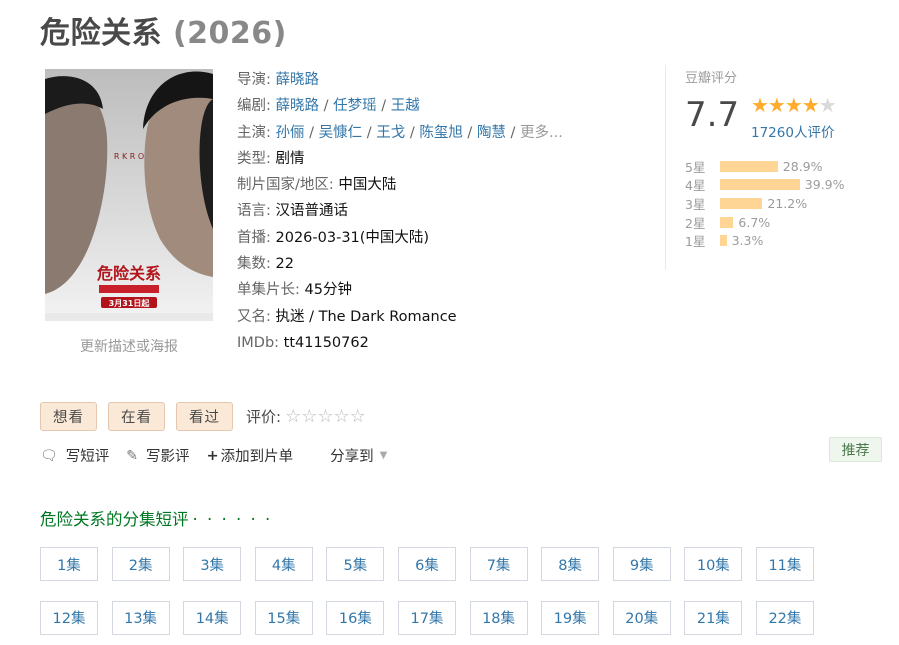 The height and width of the screenshot is (645, 899). Describe the element at coordinates (140, 564) in the screenshot. I see `episode-button: 2集` at that location.